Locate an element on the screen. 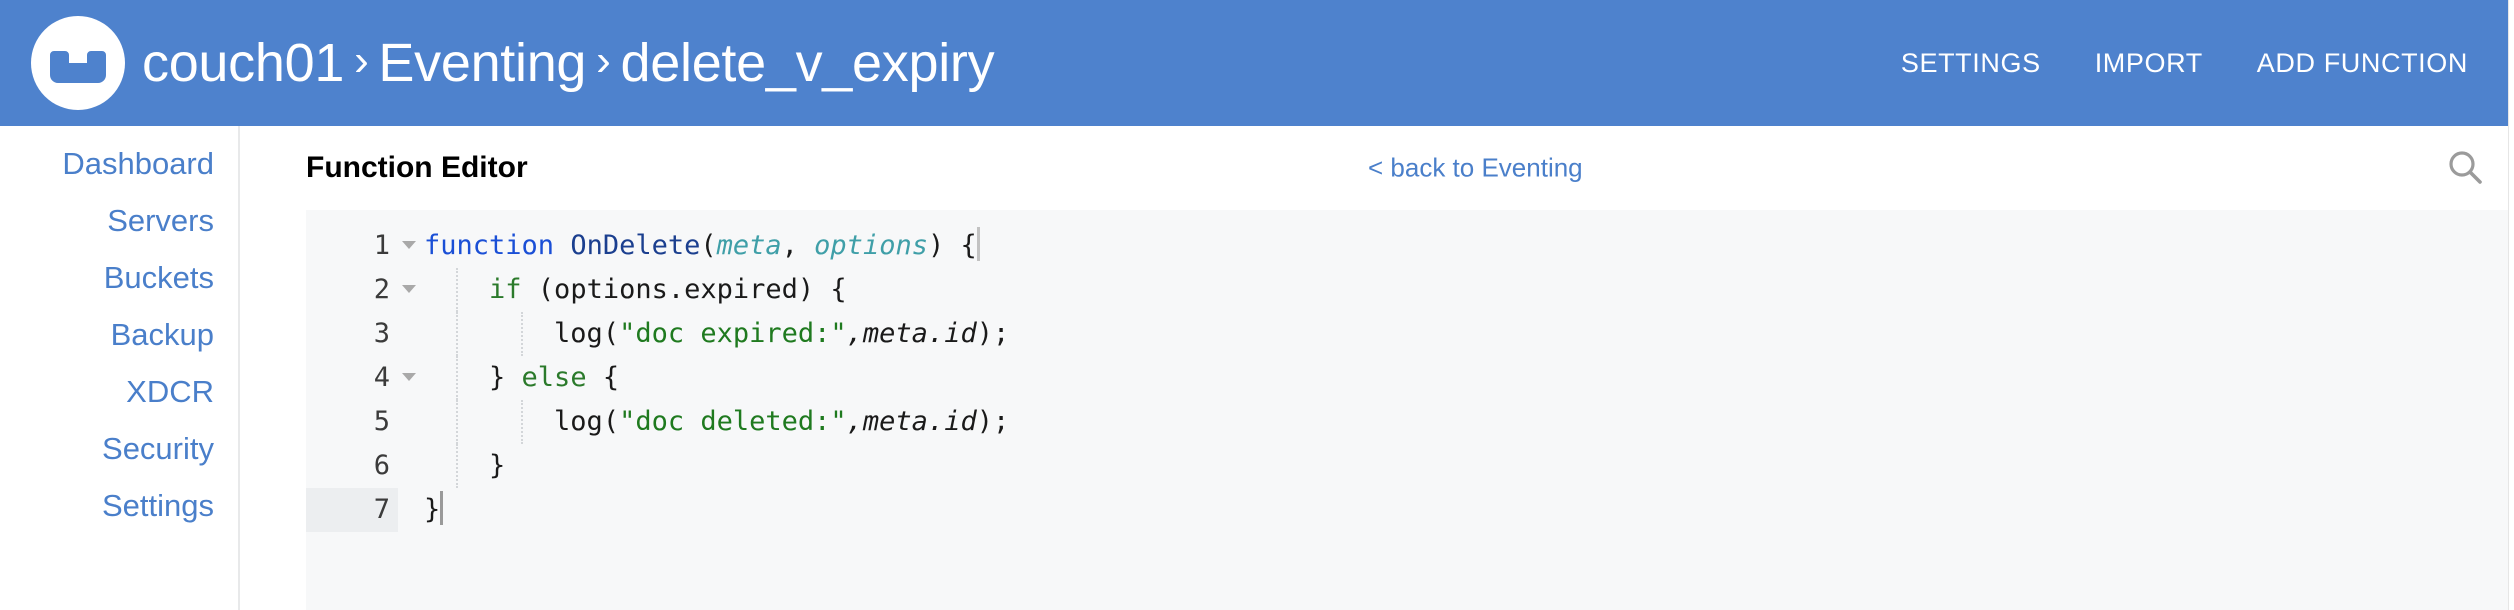 This screenshot has width=2514, height=610. code-line: 4 } else { is located at coordinates (1410, 378).